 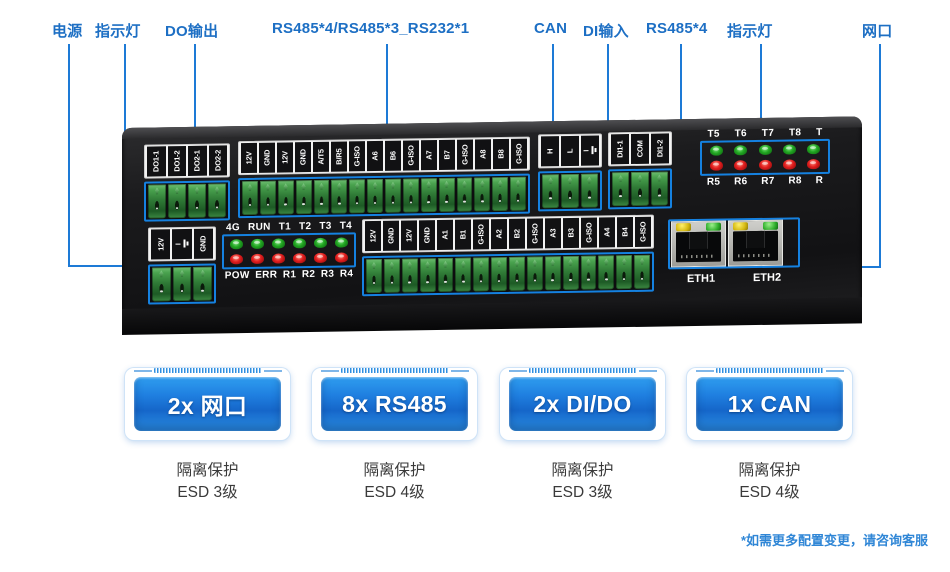 I want to click on callout-rs485-4: RS485*4, so click(x=677, y=28).